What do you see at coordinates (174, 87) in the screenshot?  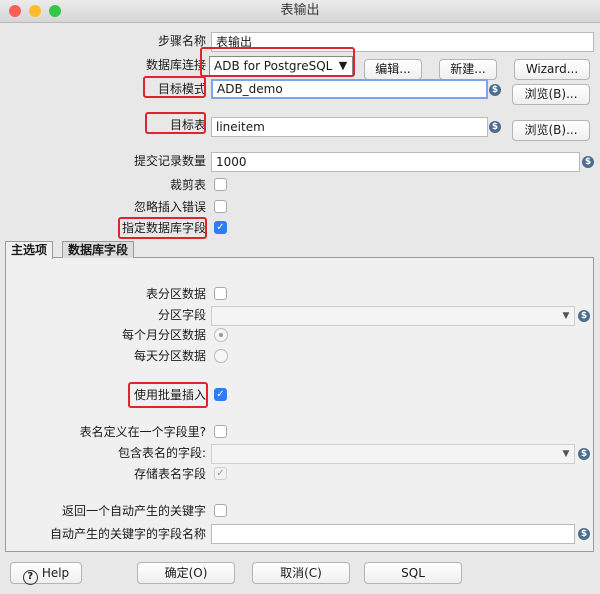 I see `highlight-box-schema` at bounding box center [174, 87].